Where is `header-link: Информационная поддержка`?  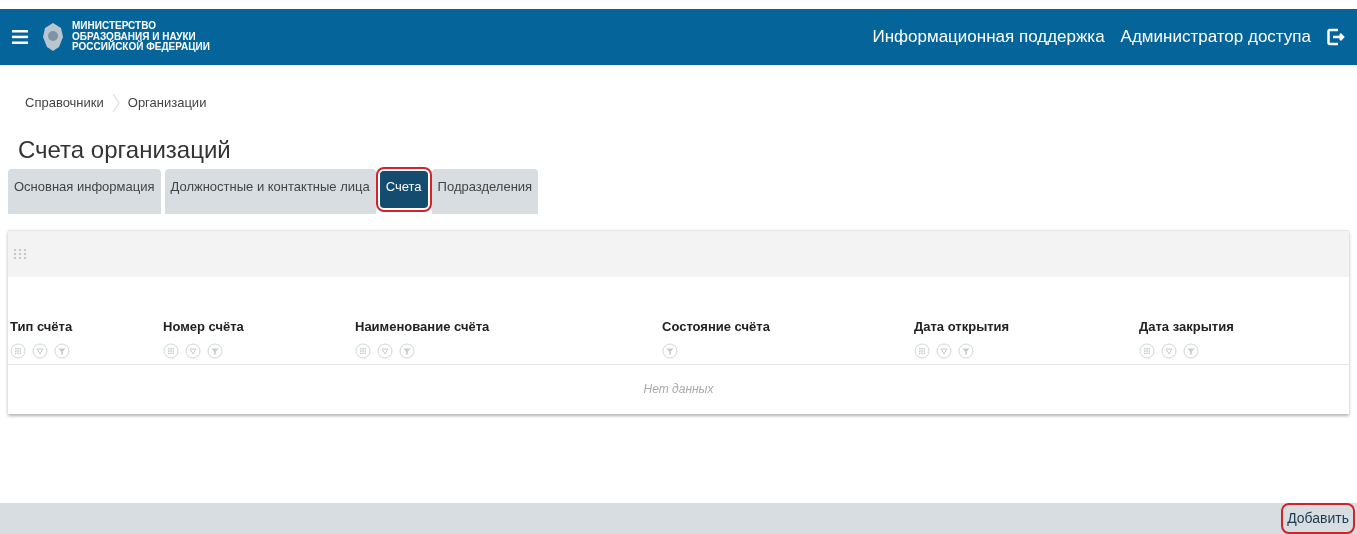
header-link: Информационная поддержка is located at coordinates (988, 37).